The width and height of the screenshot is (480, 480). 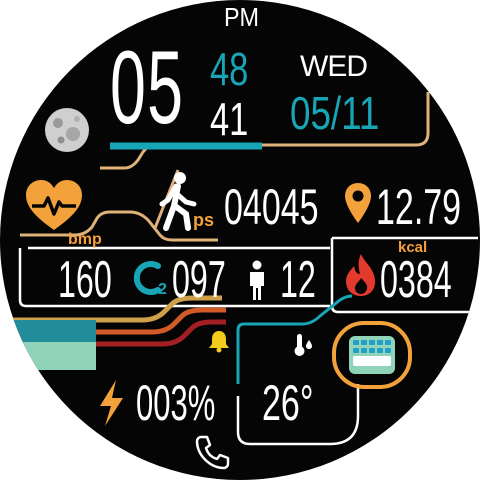 I want to click on calories-value: 0384, so click(x=416, y=280).